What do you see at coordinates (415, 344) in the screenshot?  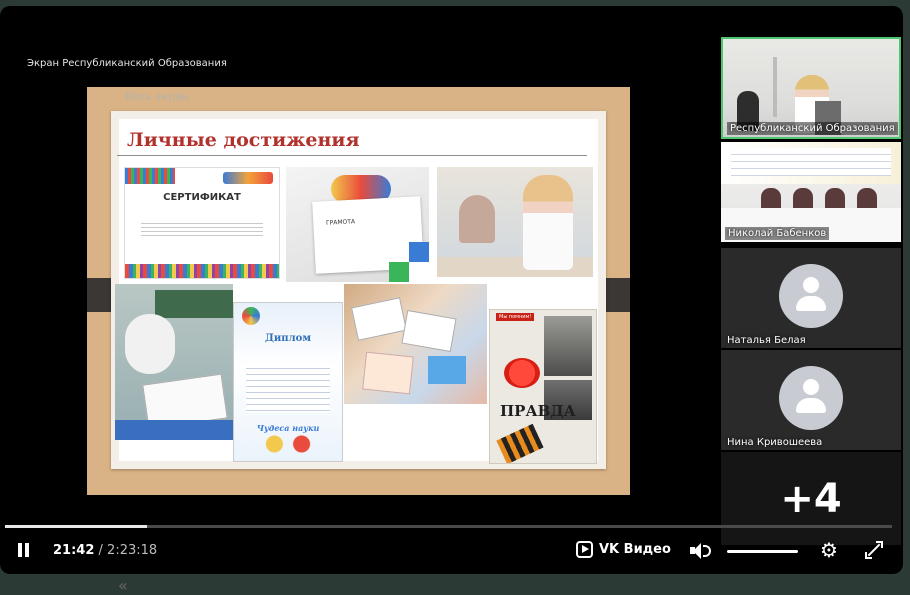 I see `photo-certificates-collage` at bounding box center [415, 344].